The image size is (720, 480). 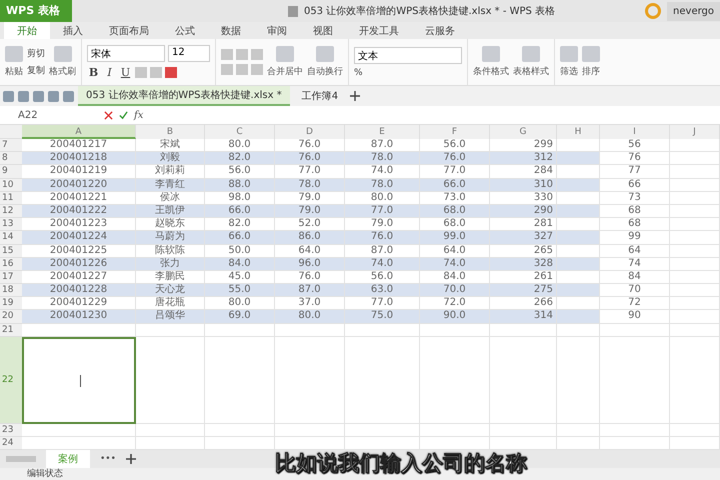 I want to click on bold-button: B, so click(x=93, y=72).